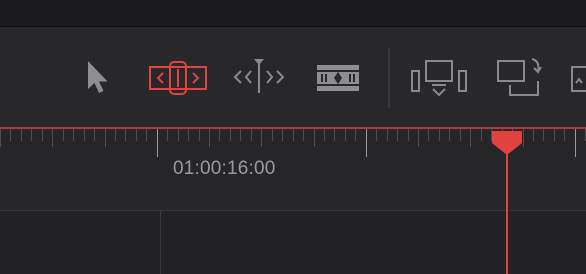 This screenshot has height=274, width=586. I want to click on blade-icon, so click(338, 78).